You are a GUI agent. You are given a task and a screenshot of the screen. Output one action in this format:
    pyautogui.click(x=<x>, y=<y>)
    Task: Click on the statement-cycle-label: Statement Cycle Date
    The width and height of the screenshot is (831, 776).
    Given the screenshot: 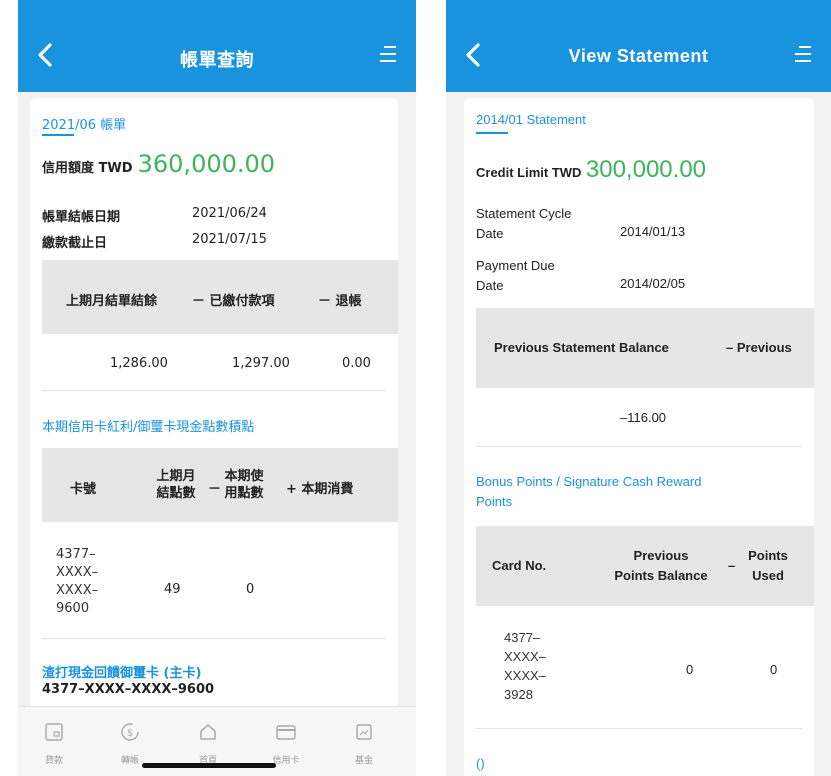 What is the action you would take?
    pyautogui.click(x=523, y=224)
    